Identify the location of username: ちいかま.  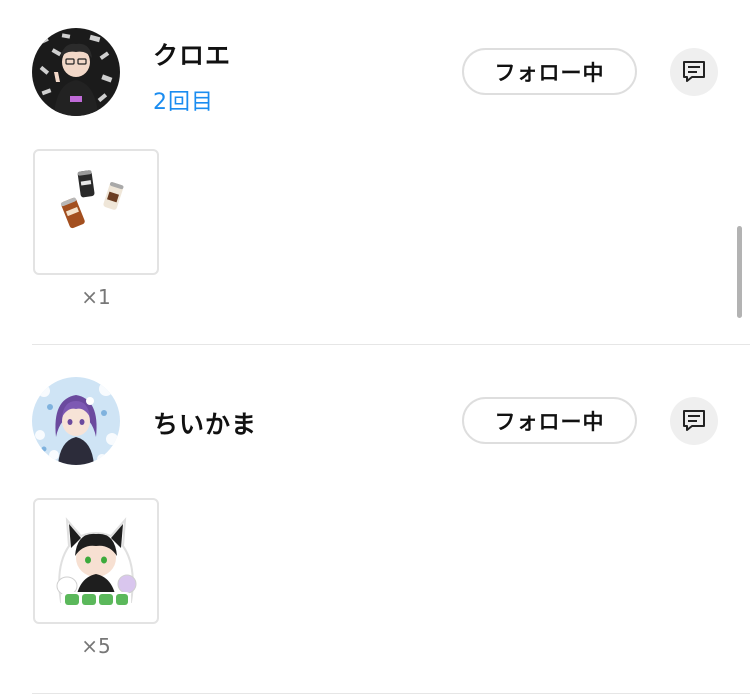
(205, 423).